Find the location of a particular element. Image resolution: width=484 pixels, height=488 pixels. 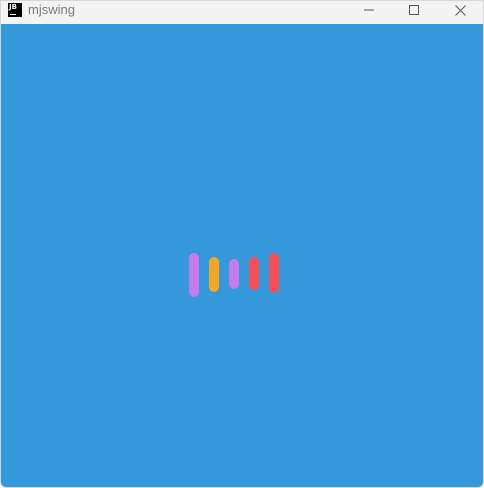

jetbrains-logo-icon: JB is located at coordinates (15, 10).